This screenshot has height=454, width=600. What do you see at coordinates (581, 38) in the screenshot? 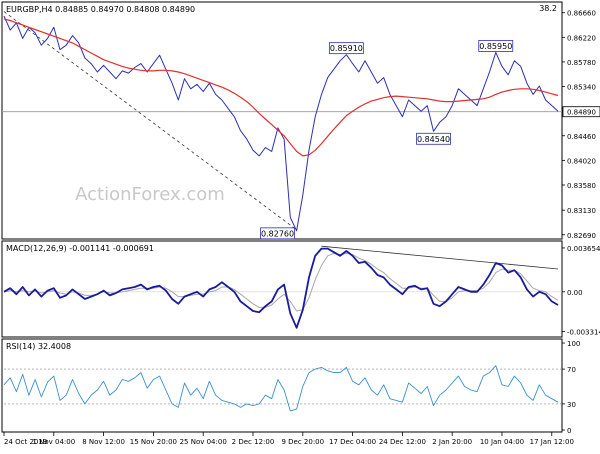
I see `price-tick-label-1: 0.86220` at bounding box center [581, 38].